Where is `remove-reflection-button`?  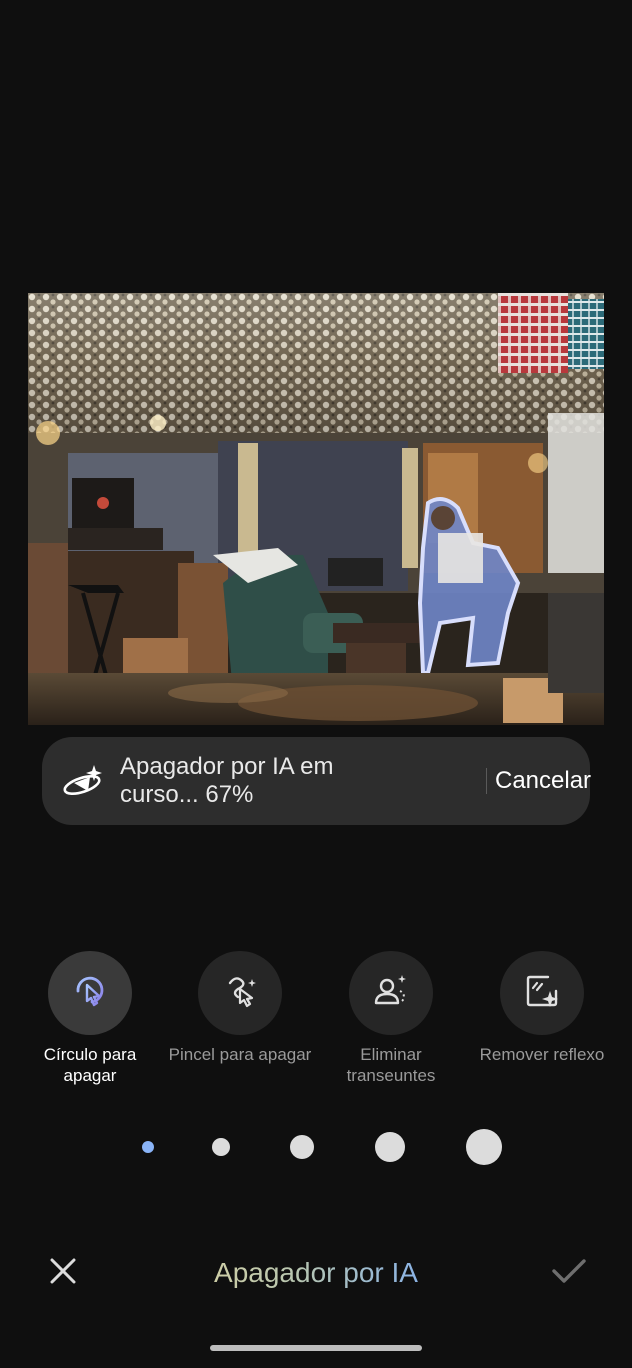 remove-reflection-button is located at coordinates (542, 993).